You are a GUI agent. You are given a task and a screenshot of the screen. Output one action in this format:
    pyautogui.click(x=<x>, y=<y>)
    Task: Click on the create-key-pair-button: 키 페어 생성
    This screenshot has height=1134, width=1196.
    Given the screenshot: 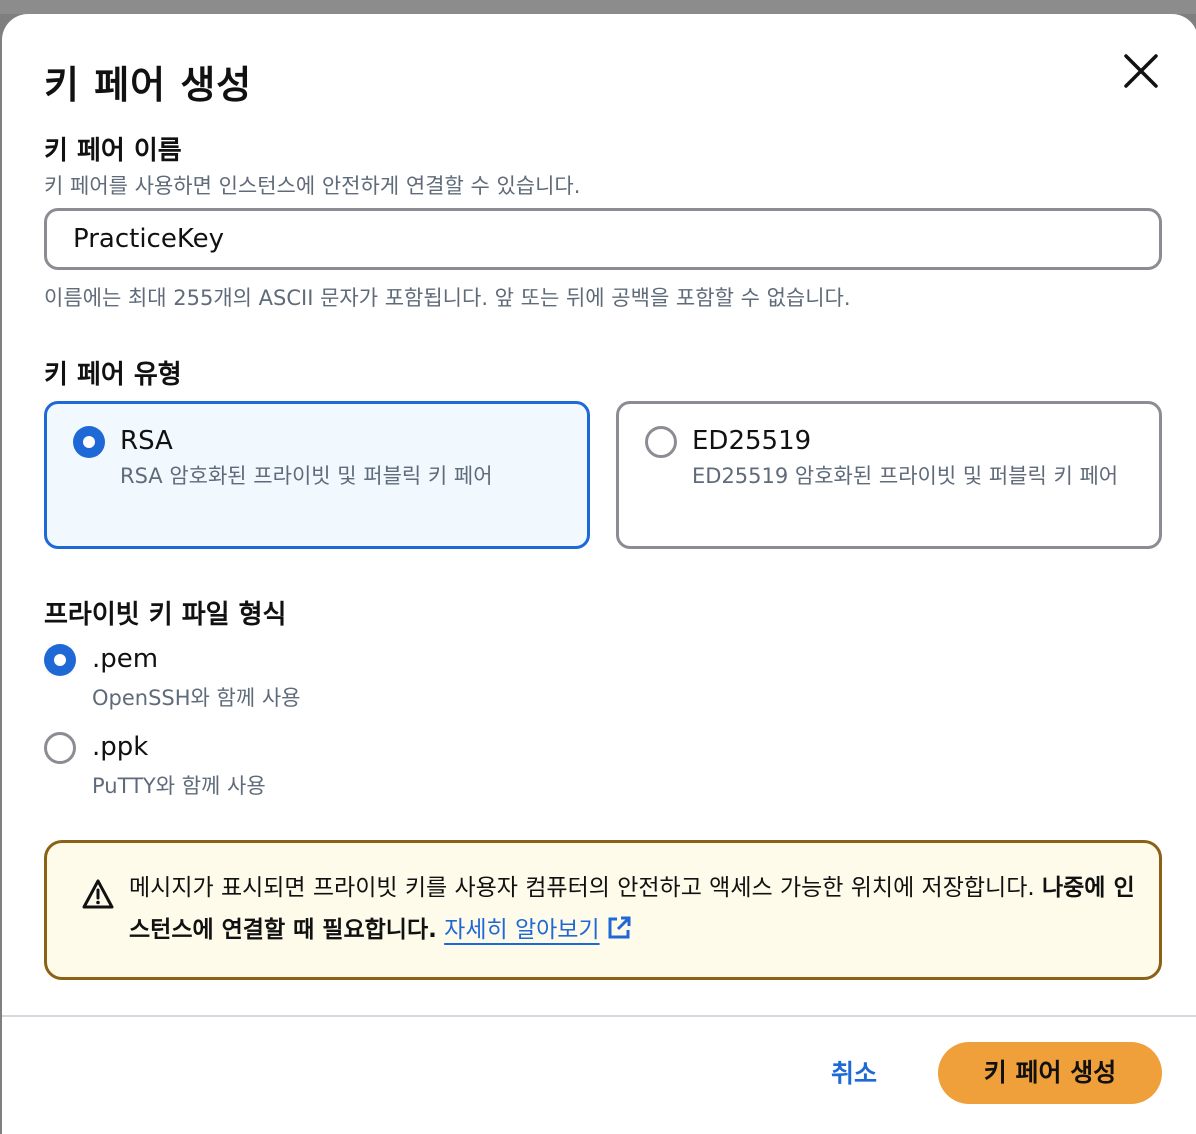 What is the action you would take?
    pyautogui.click(x=1050, y=1073)
    